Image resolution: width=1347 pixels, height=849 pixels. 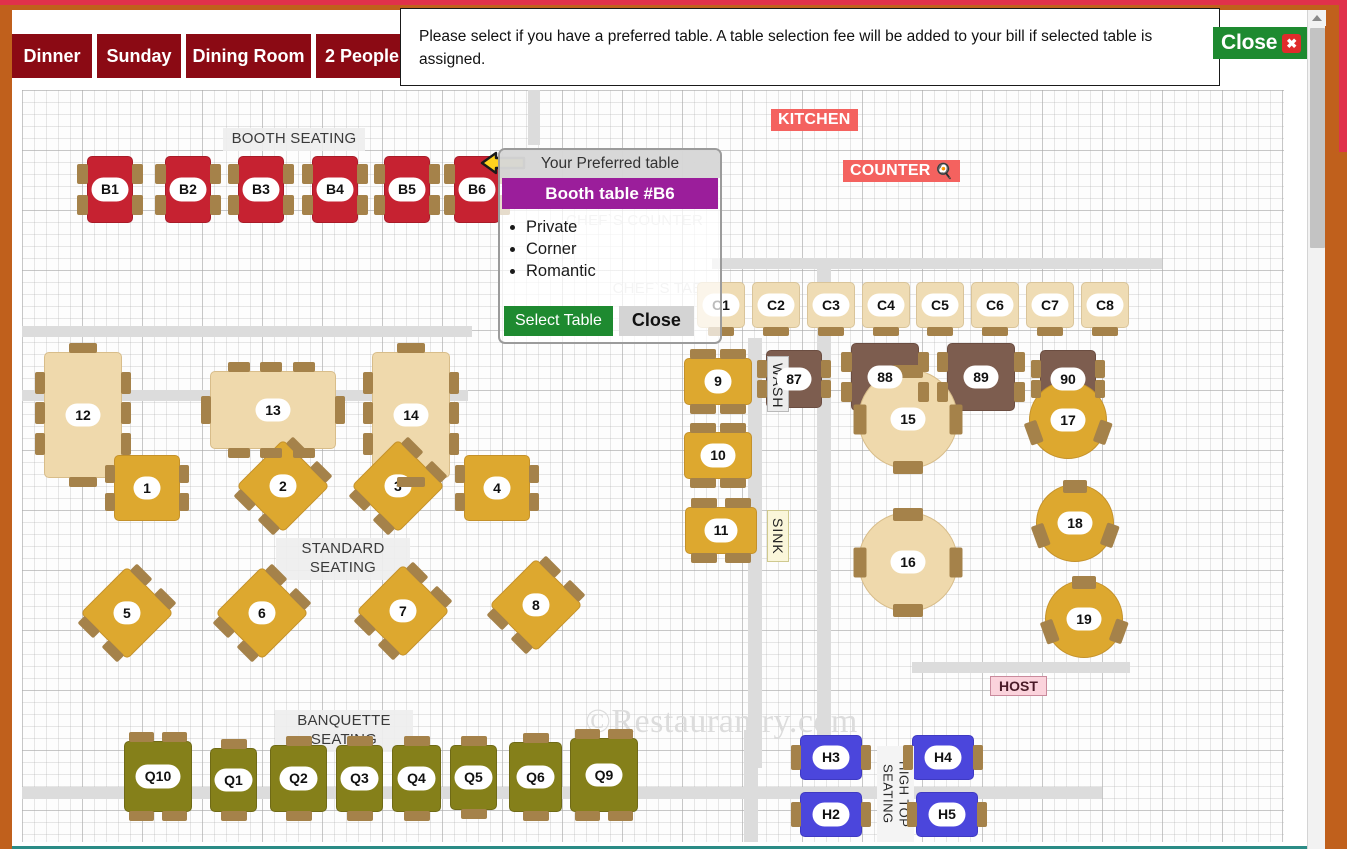 What do you see at coordinates (908, 419) in the screenshot?
I see `table-number-label: 15` at bounding box center [908, 419].